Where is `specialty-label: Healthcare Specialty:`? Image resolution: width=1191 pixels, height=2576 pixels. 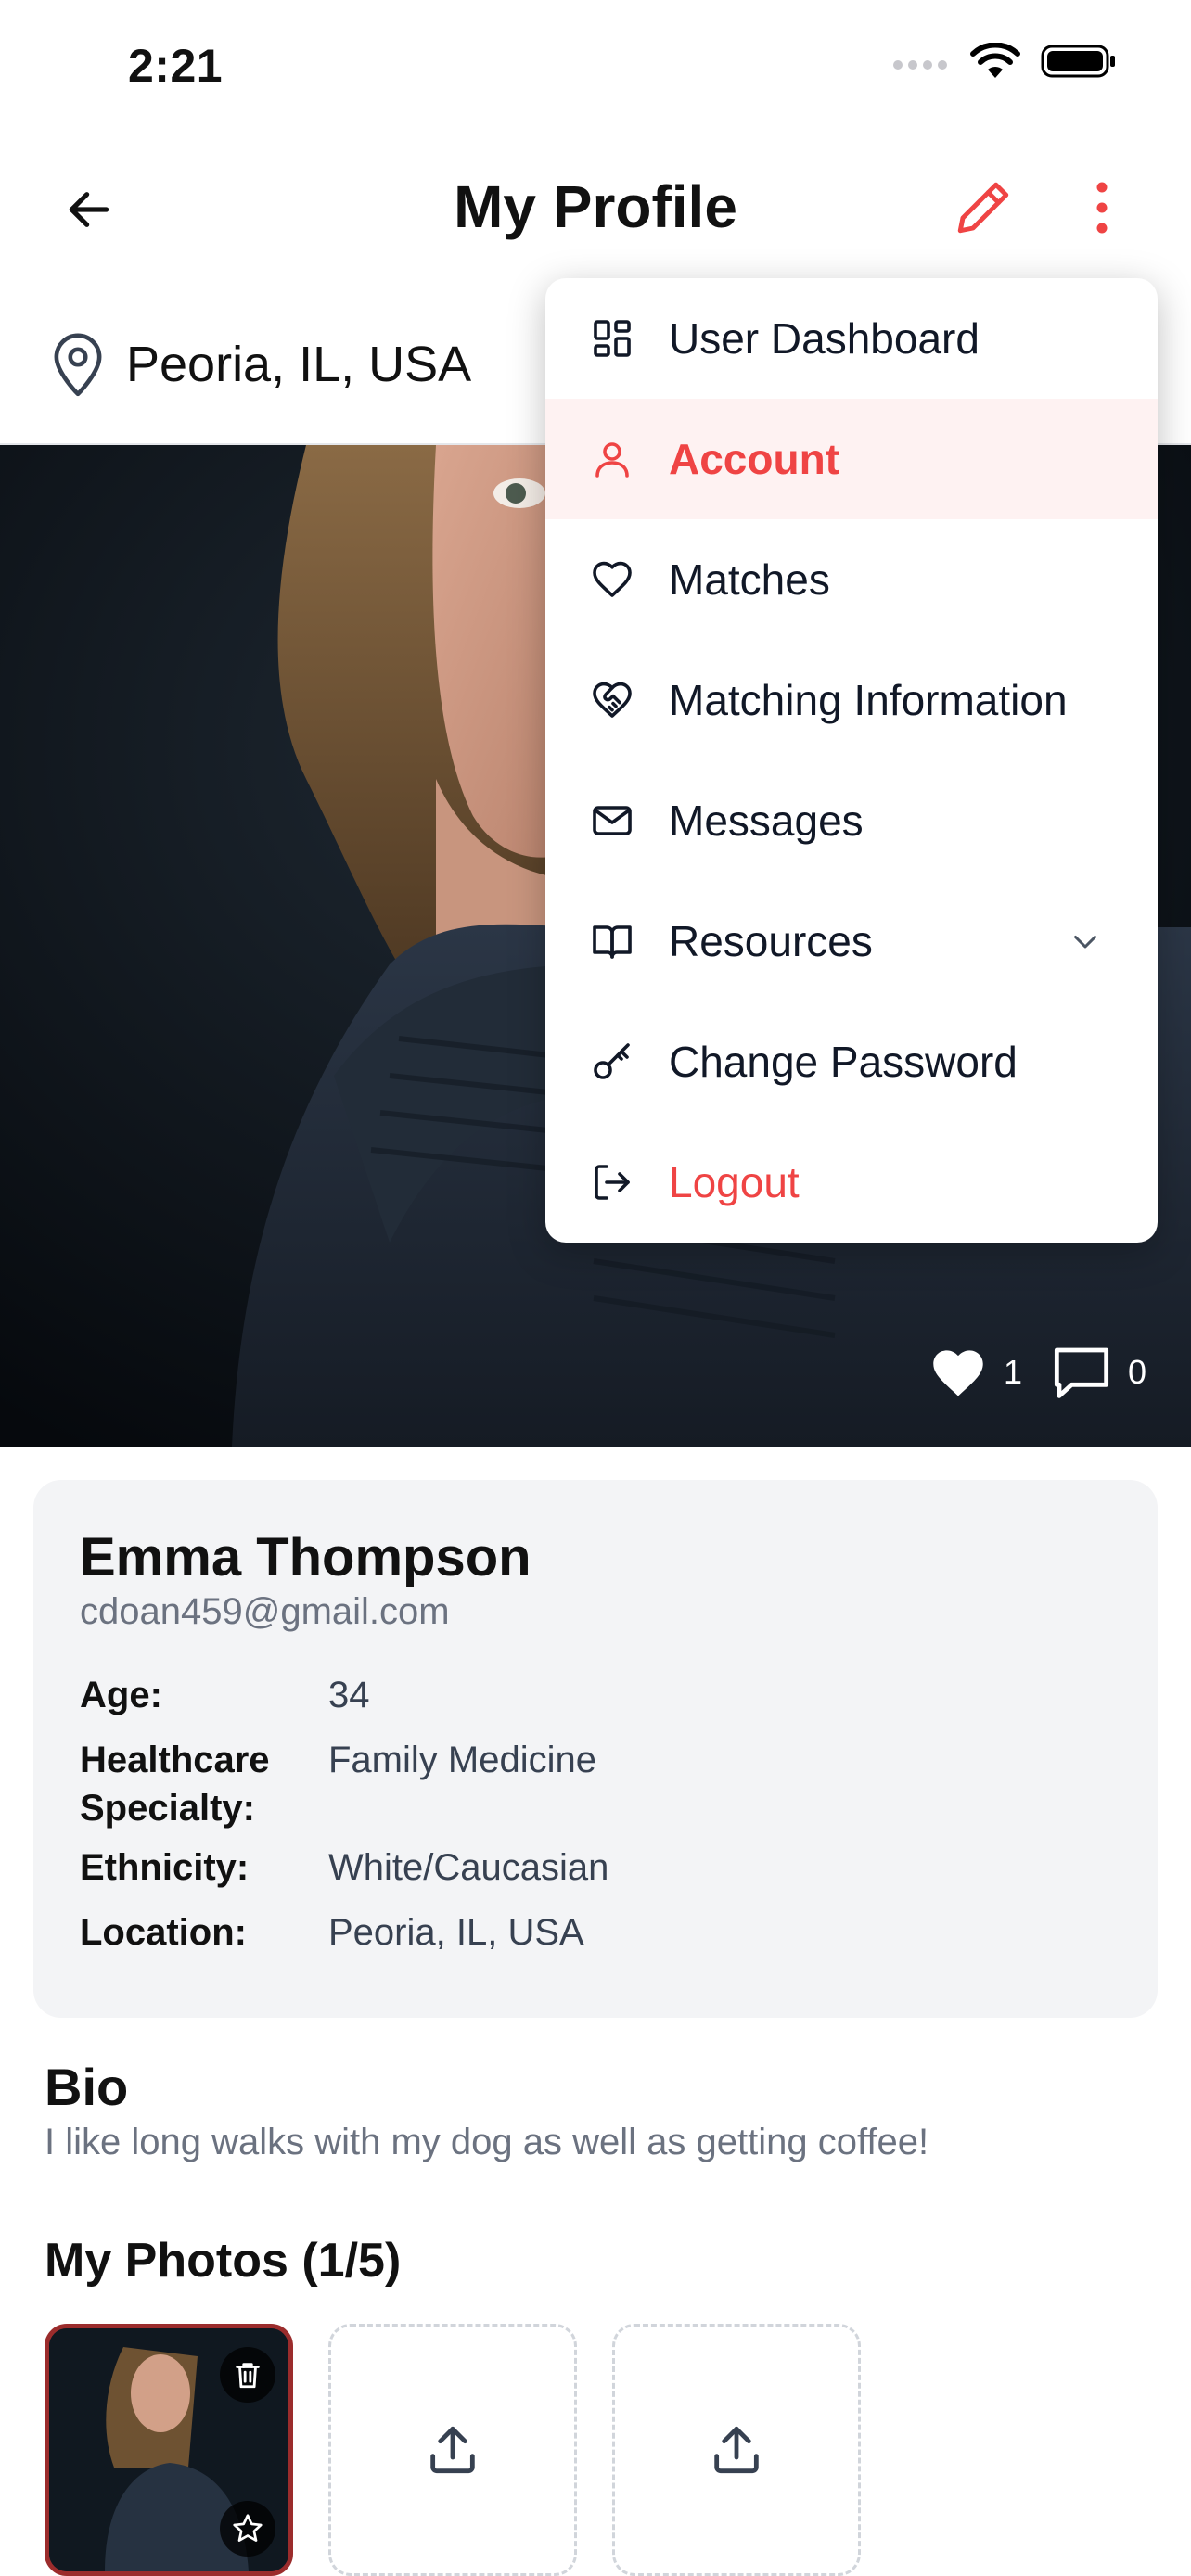
specialty-label: Healthcare Specialty: is located at coordinates (175, 1785).